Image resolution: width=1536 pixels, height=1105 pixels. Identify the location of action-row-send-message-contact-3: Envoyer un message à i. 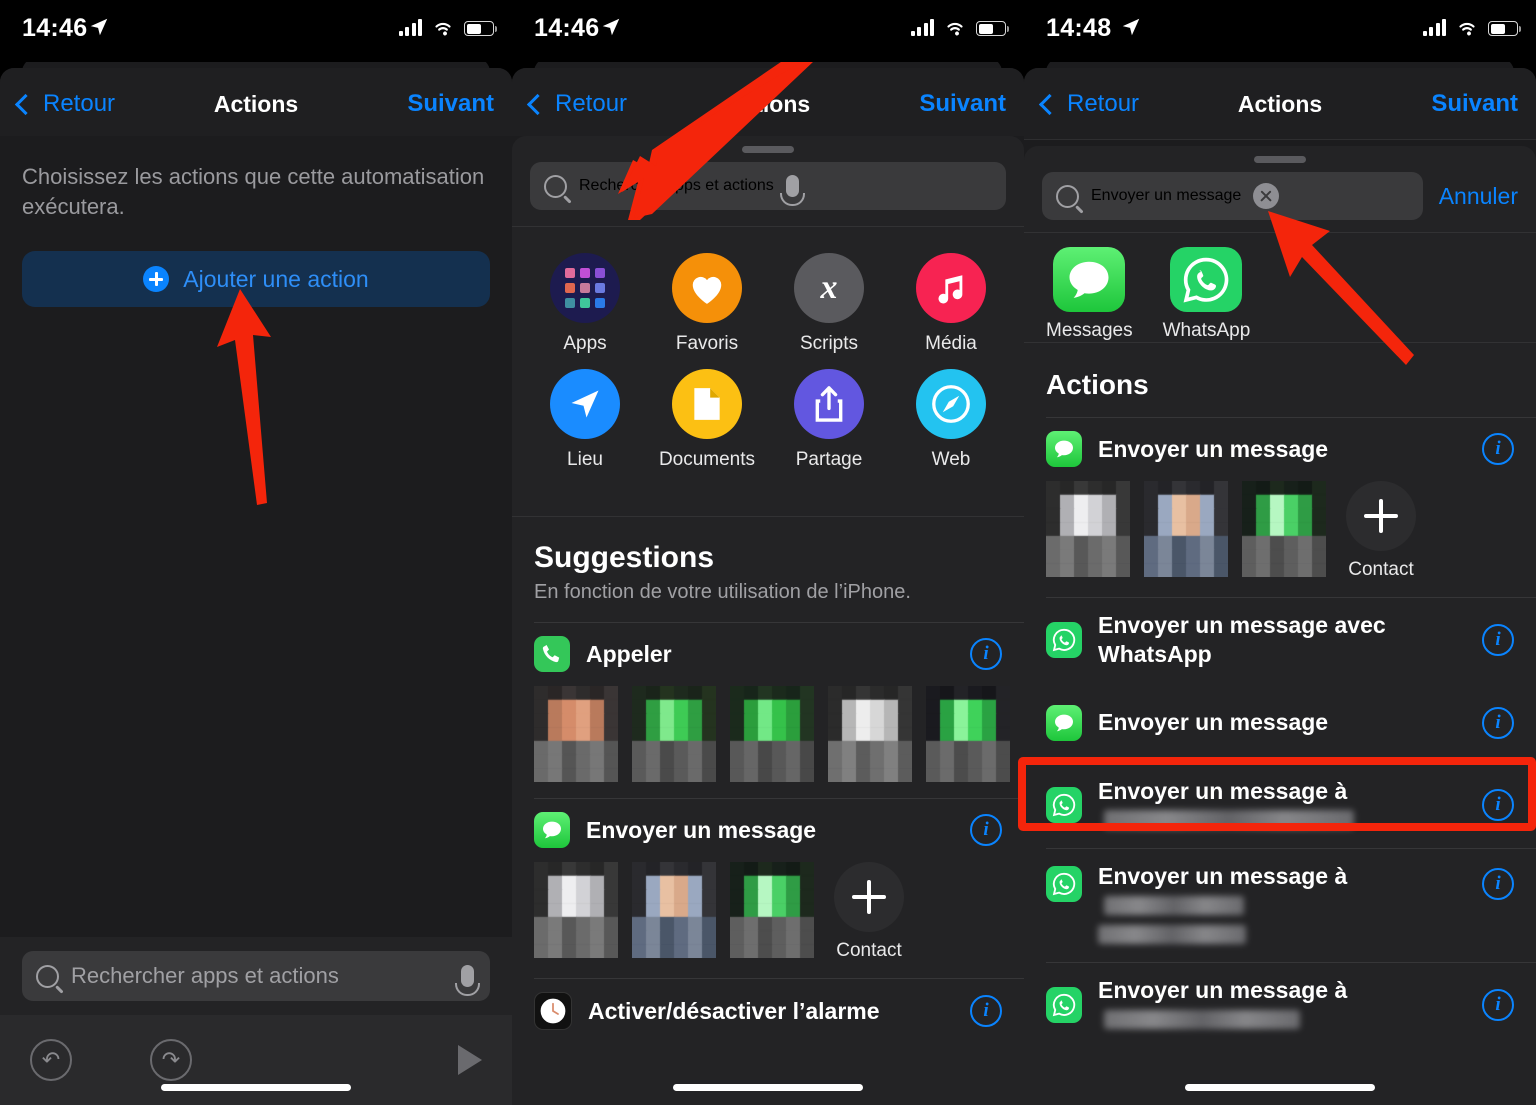
(1280, 1005).